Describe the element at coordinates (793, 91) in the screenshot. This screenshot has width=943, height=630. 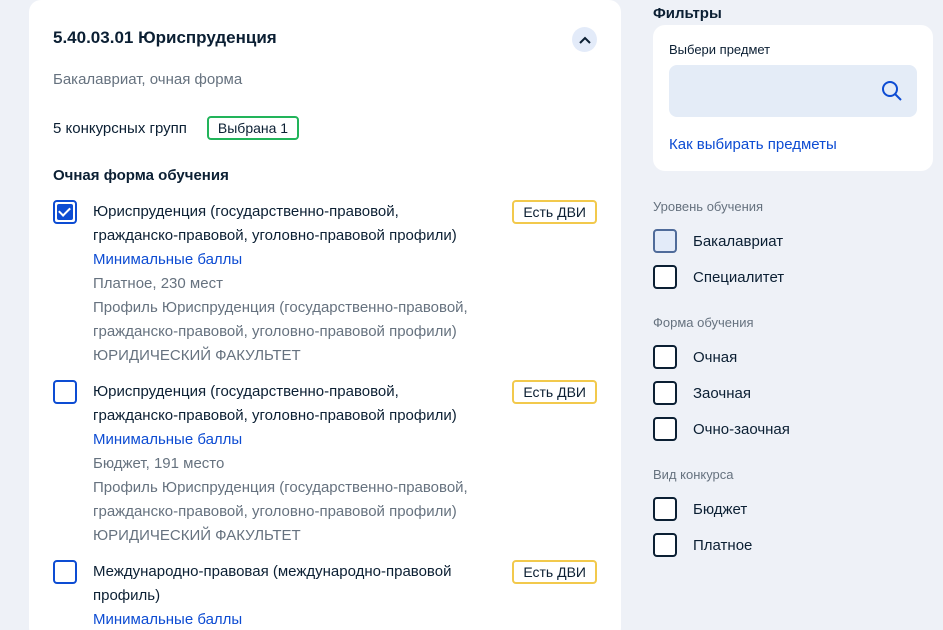
I see `subject-search-input` at that location.